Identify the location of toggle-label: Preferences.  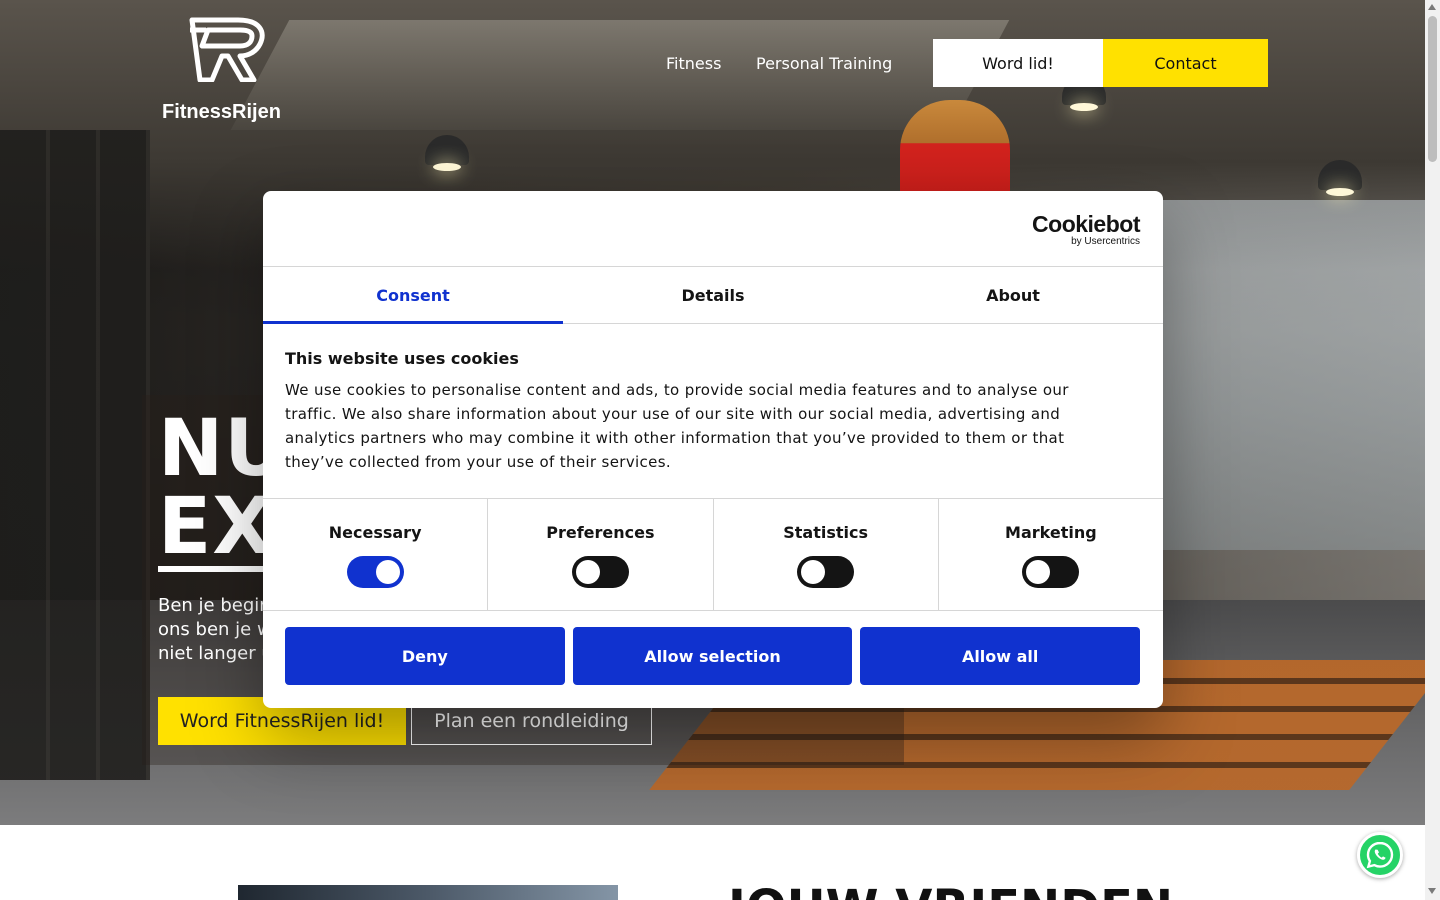
(600, 532).